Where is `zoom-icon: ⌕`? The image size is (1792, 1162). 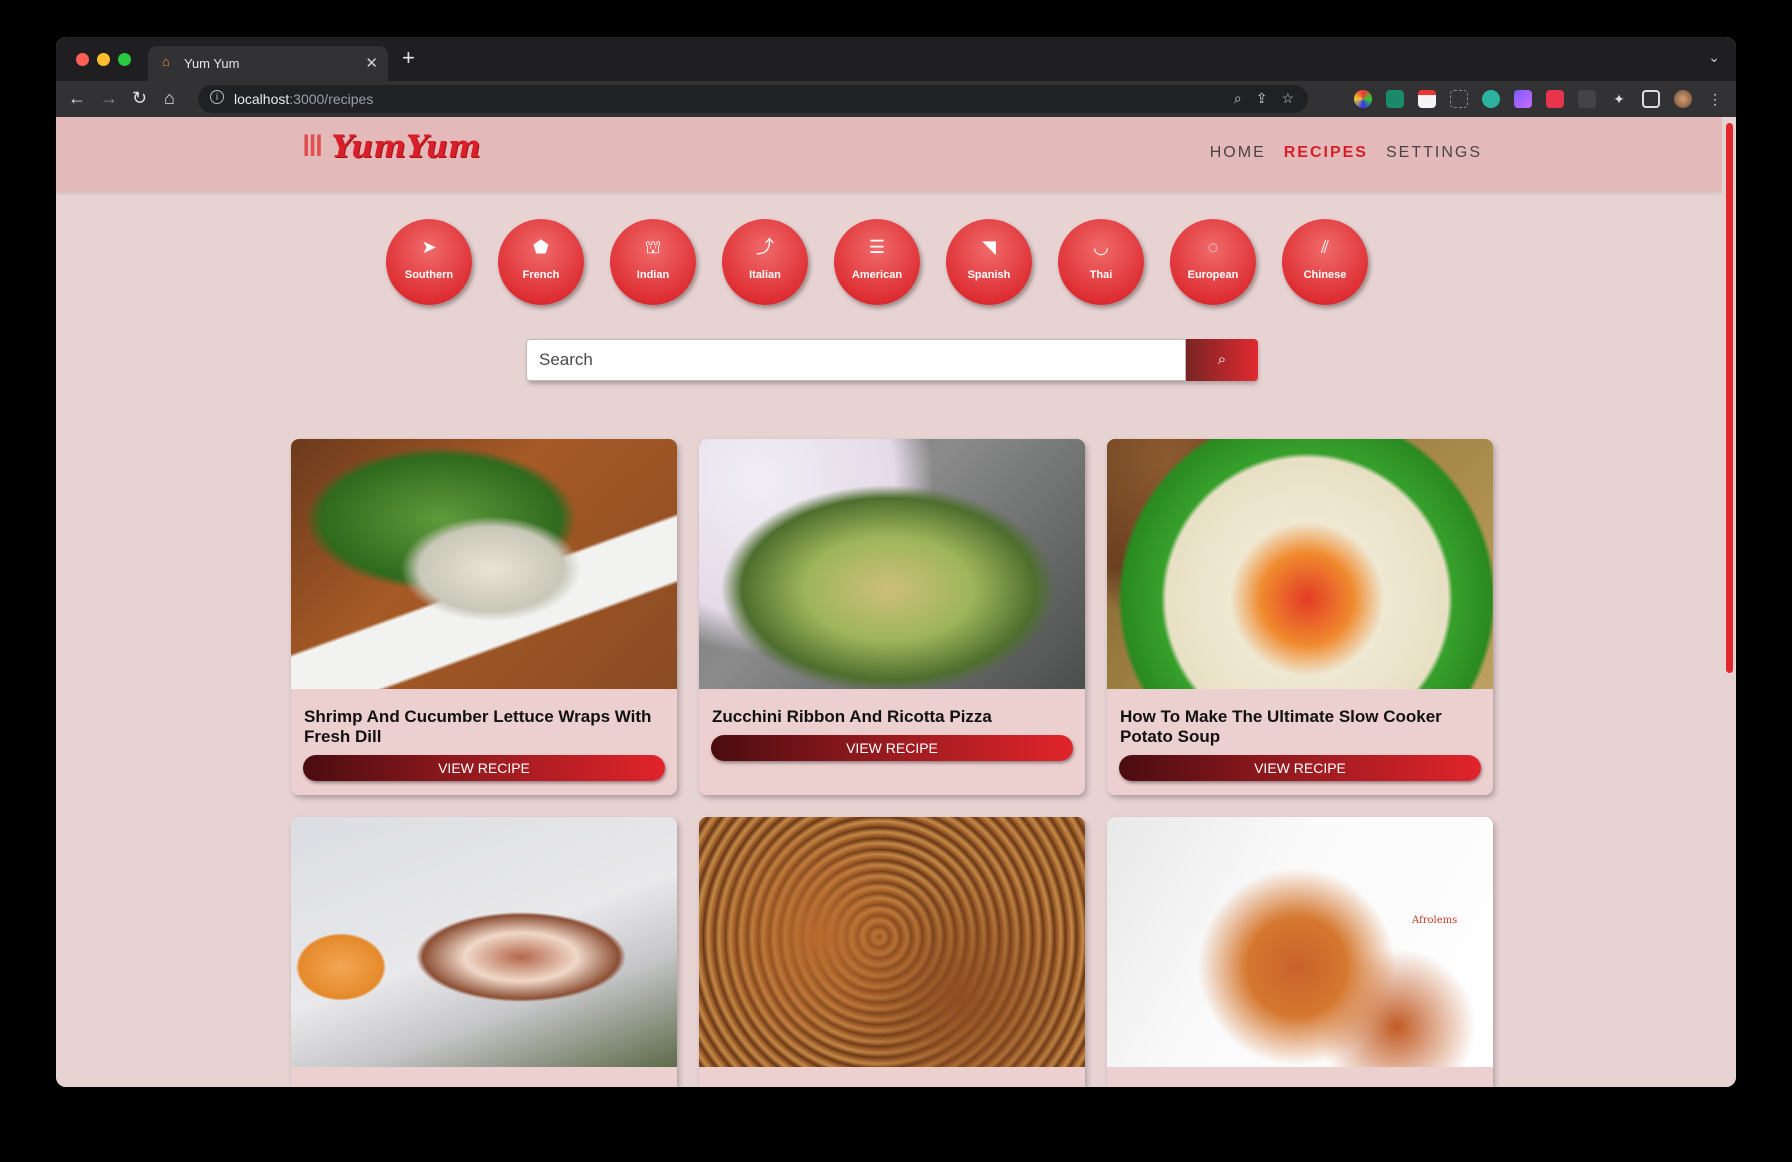
zoom-icon: ⌕ is located at coordinates (1238, 98).